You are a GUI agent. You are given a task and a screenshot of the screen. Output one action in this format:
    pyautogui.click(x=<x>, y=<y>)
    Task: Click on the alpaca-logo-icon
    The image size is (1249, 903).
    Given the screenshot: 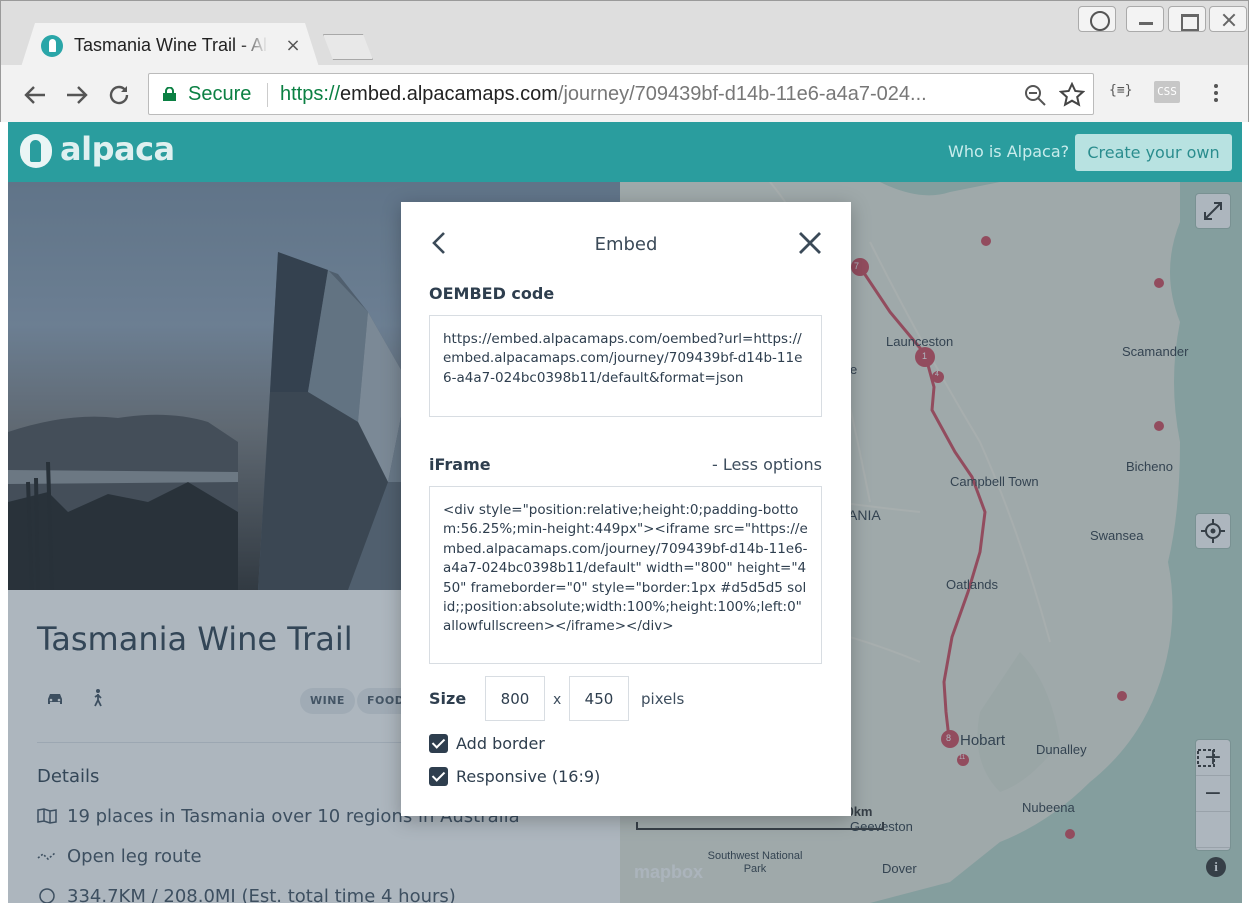 What is the action you would take?
    pyautogui.click(x=36, y=151)
    